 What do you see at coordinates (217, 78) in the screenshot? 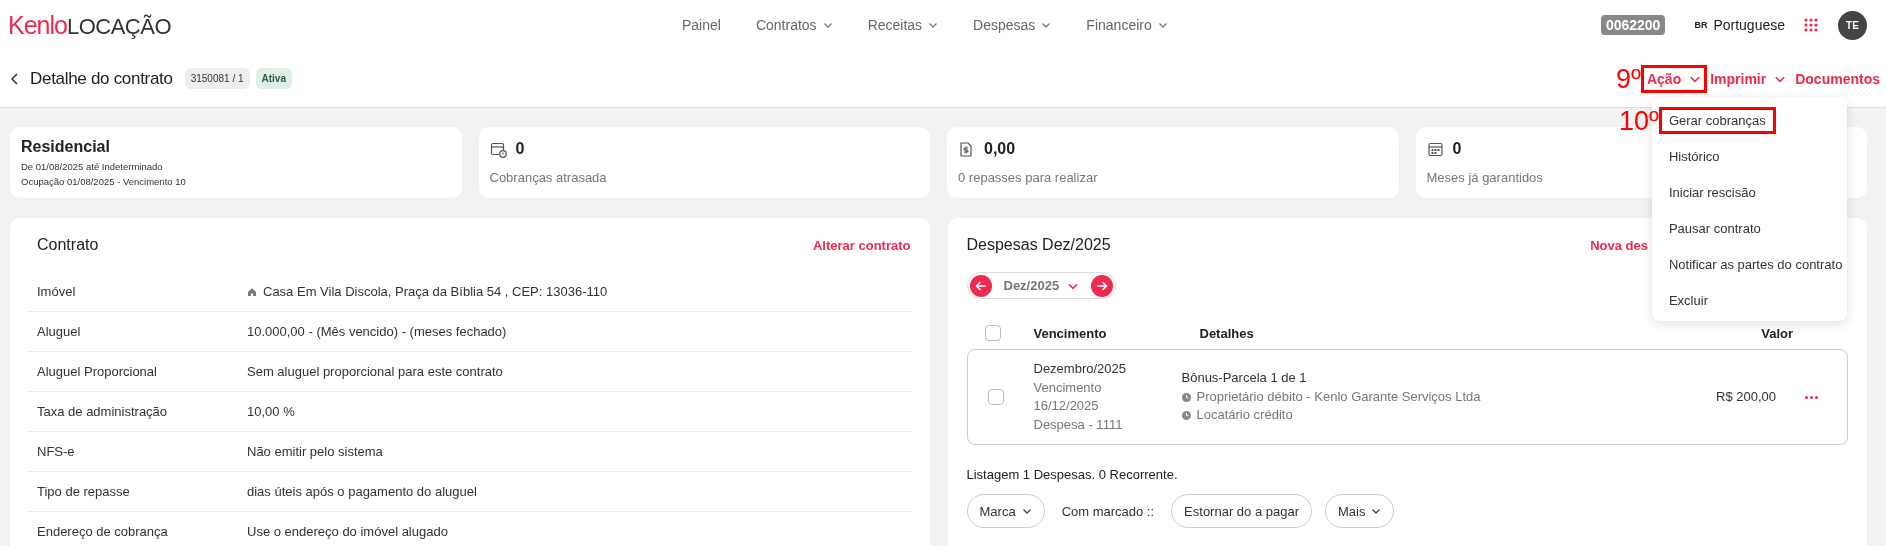
I see `contract-number: 3150081 / 1` at bounding box center [217, 78].